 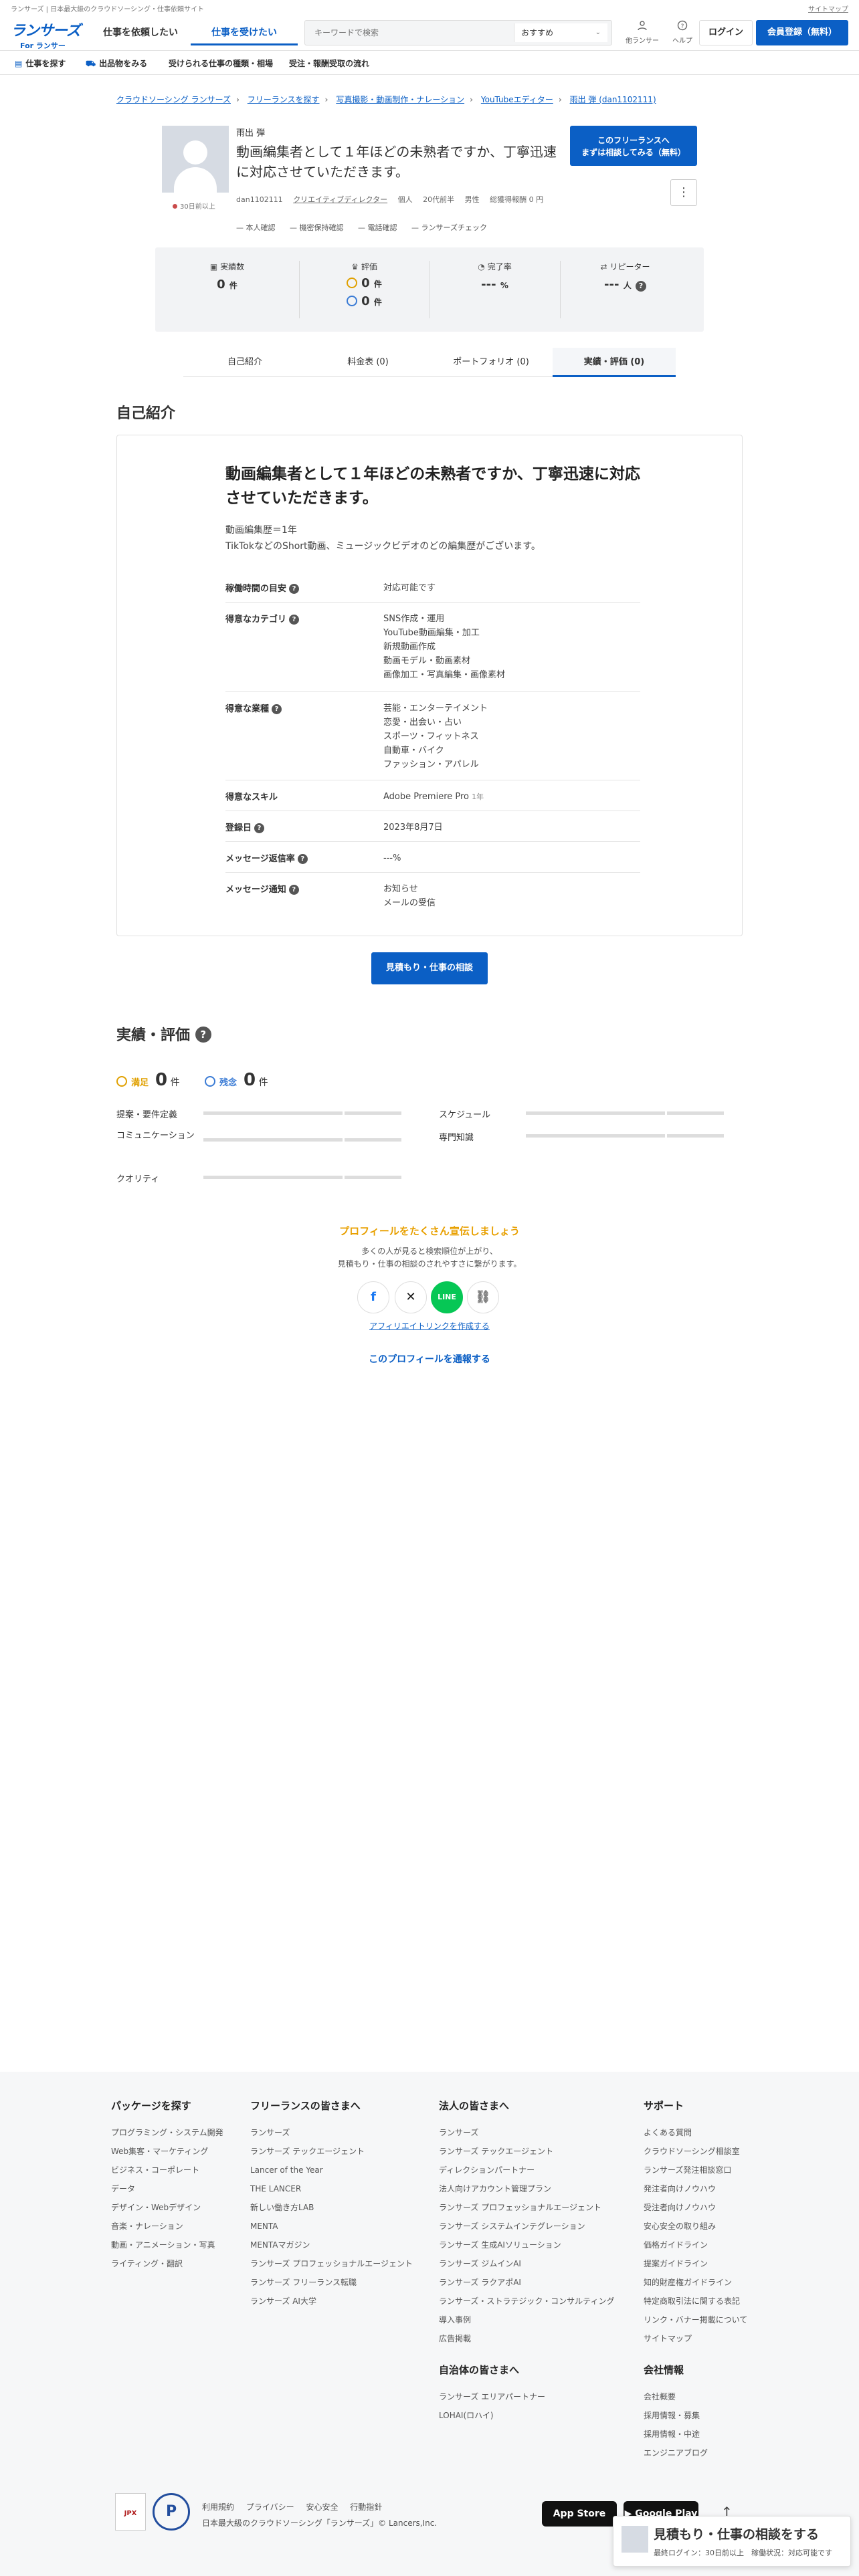 I want to click on lancer-search-button: 他ランサー, so click(x=642, y=32).